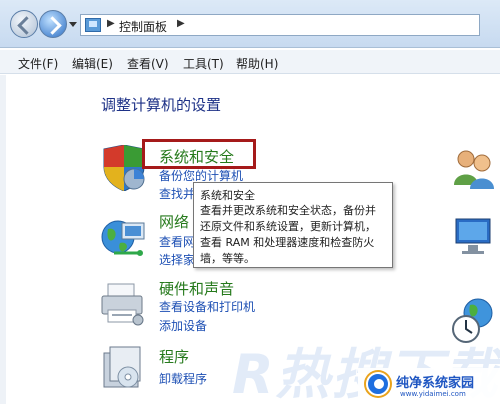 Image resolution: width=500 pixels, height=404 pixels. I want to click on tooltip-line: 墙，等等。, so click(227, 258).